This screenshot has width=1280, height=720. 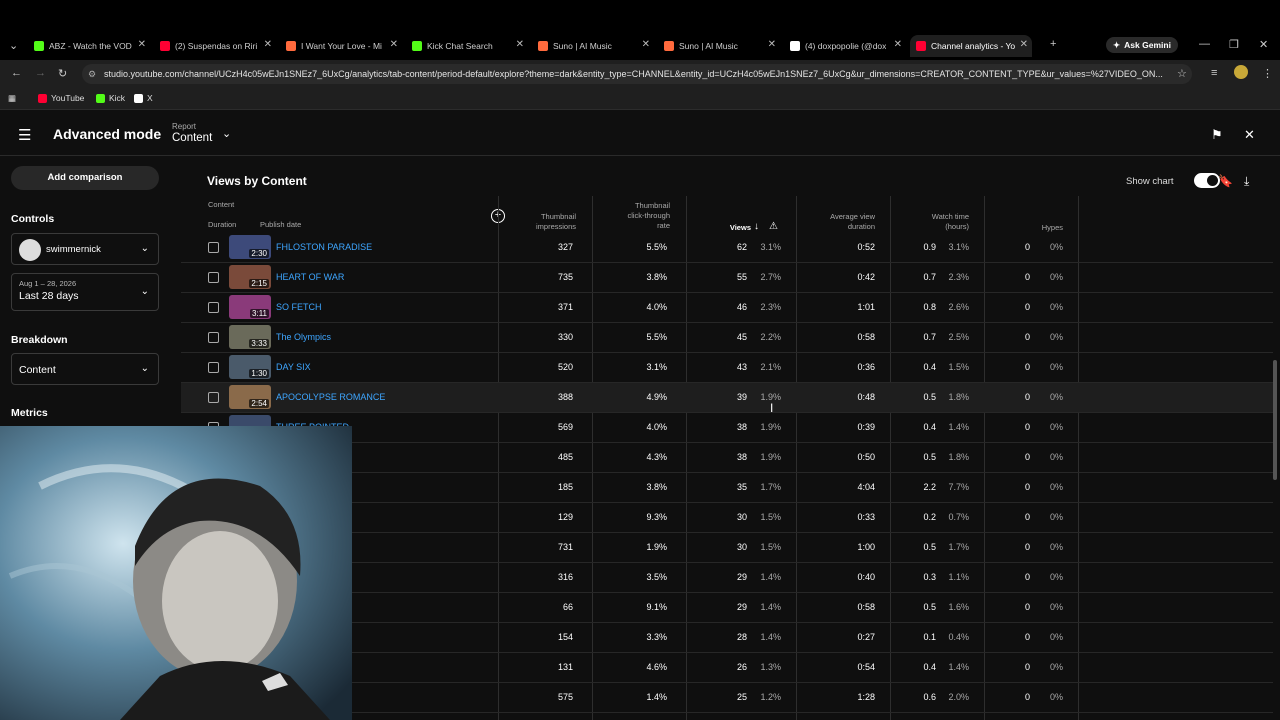 I want to click on apps-grid-icon: ▦, so click(x=12, y=98).